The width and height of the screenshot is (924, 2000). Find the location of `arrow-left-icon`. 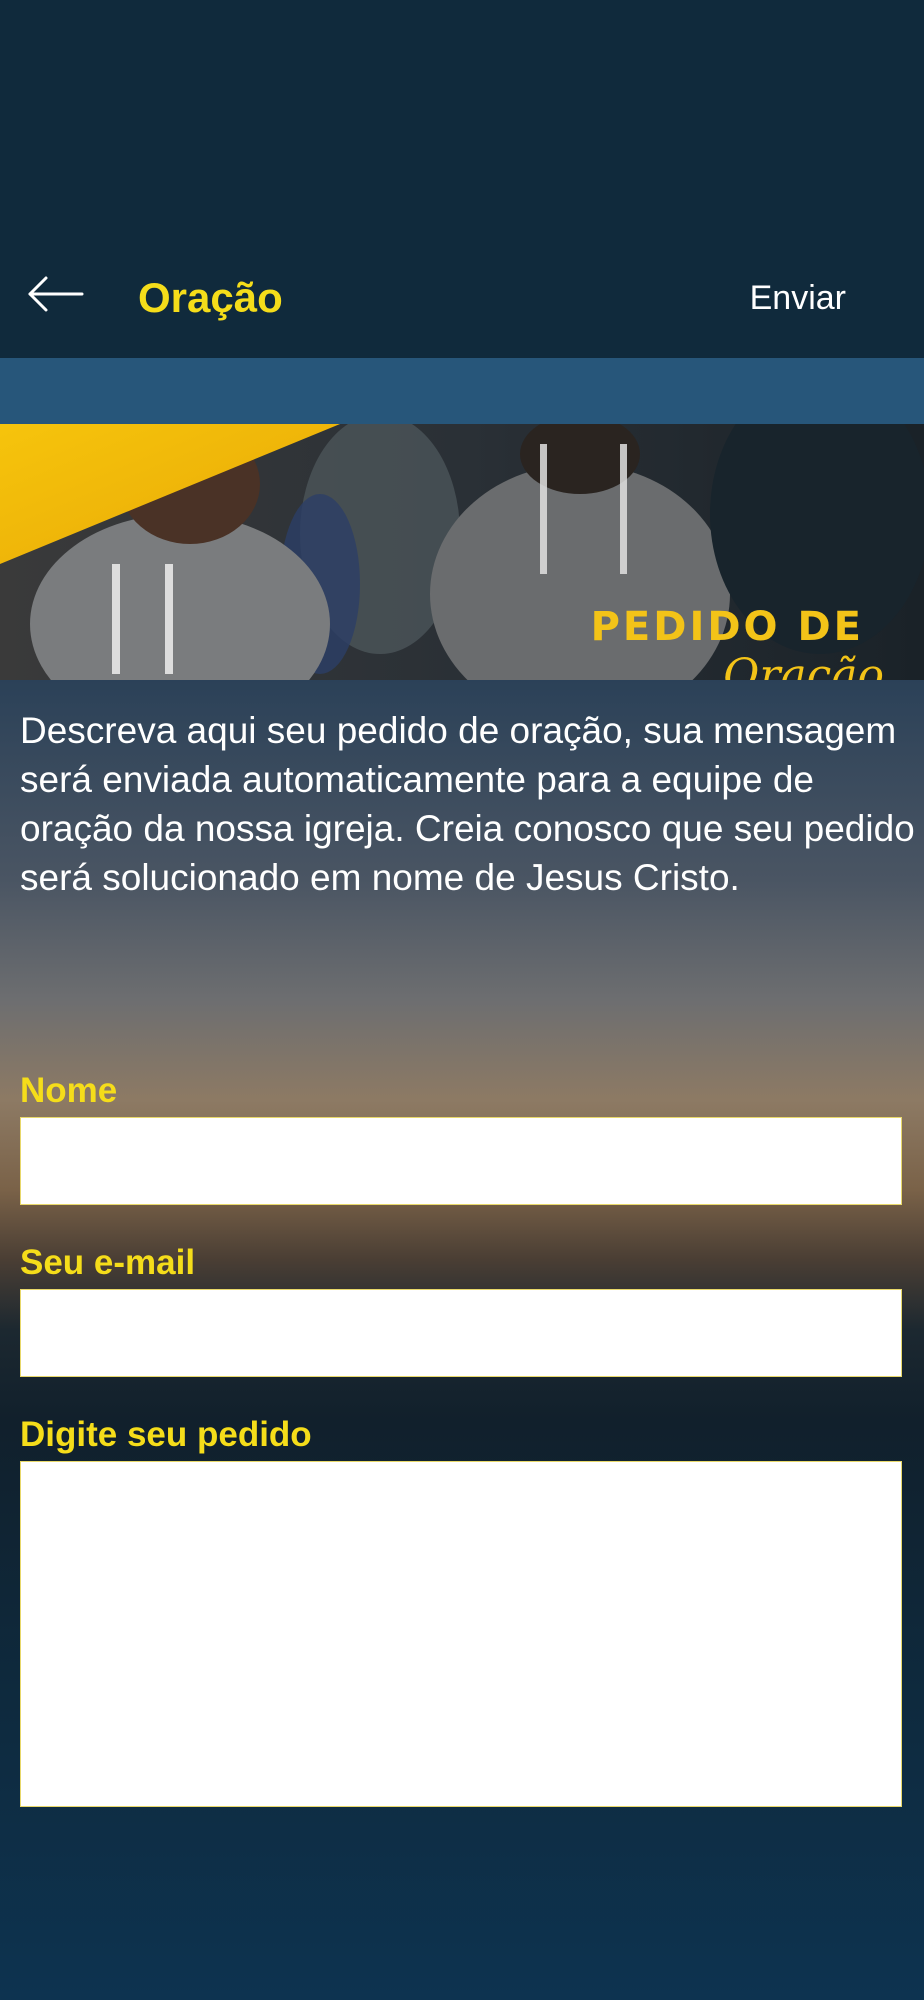

arrow-left-icon is located at coordinates (56, 294).